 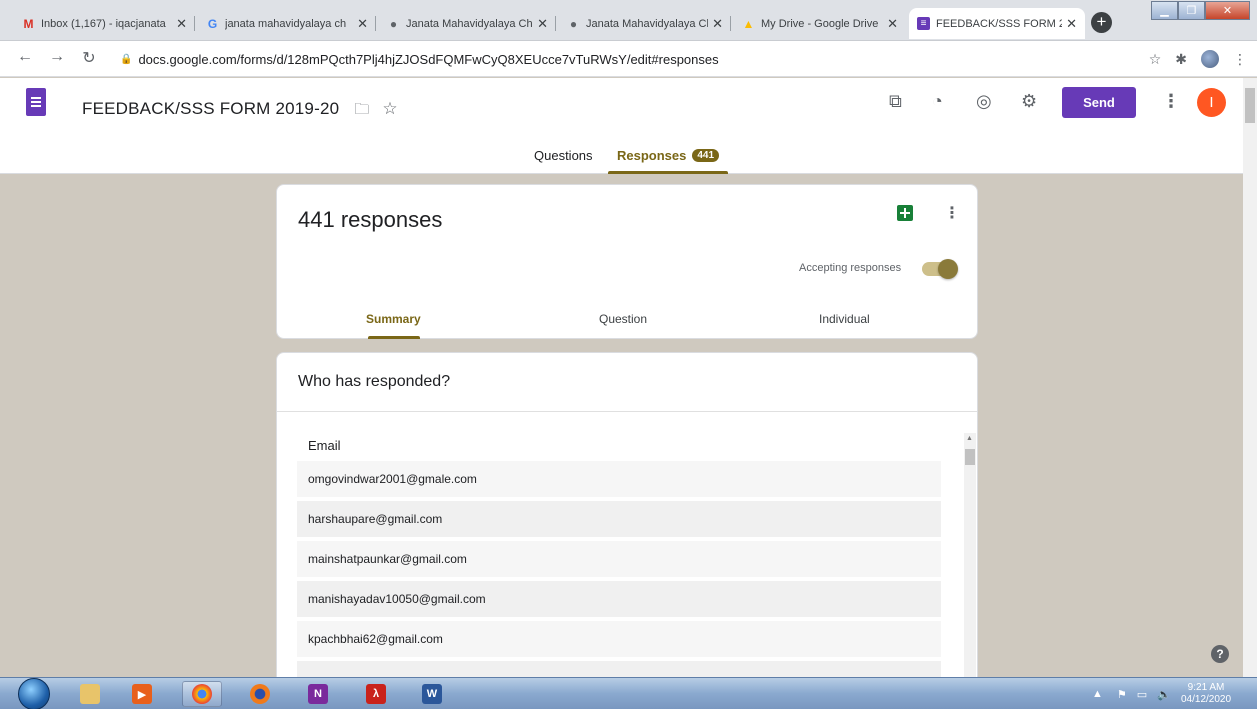 I want to click on browser-toolbar-icons: ☆ ✱ ⋮, so click(x=1198, y=59).